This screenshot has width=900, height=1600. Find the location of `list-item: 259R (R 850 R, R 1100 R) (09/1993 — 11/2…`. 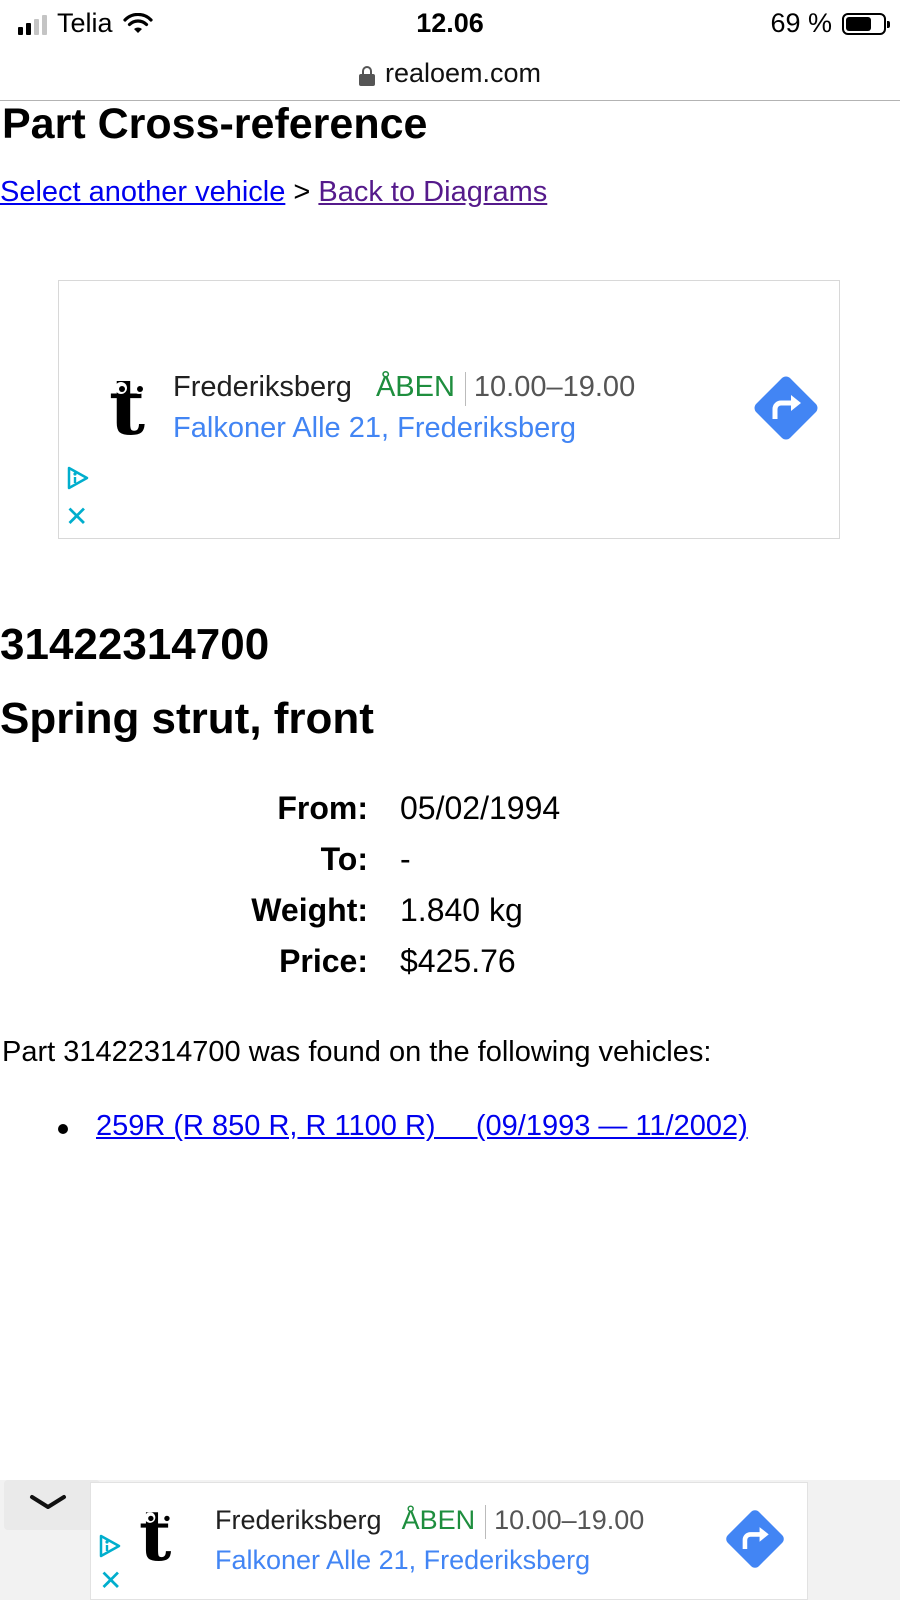

list-item: 259R (R 850 R, R 1100 R) (09/1993 — 11/2… is located at coordinates (374, 1126).